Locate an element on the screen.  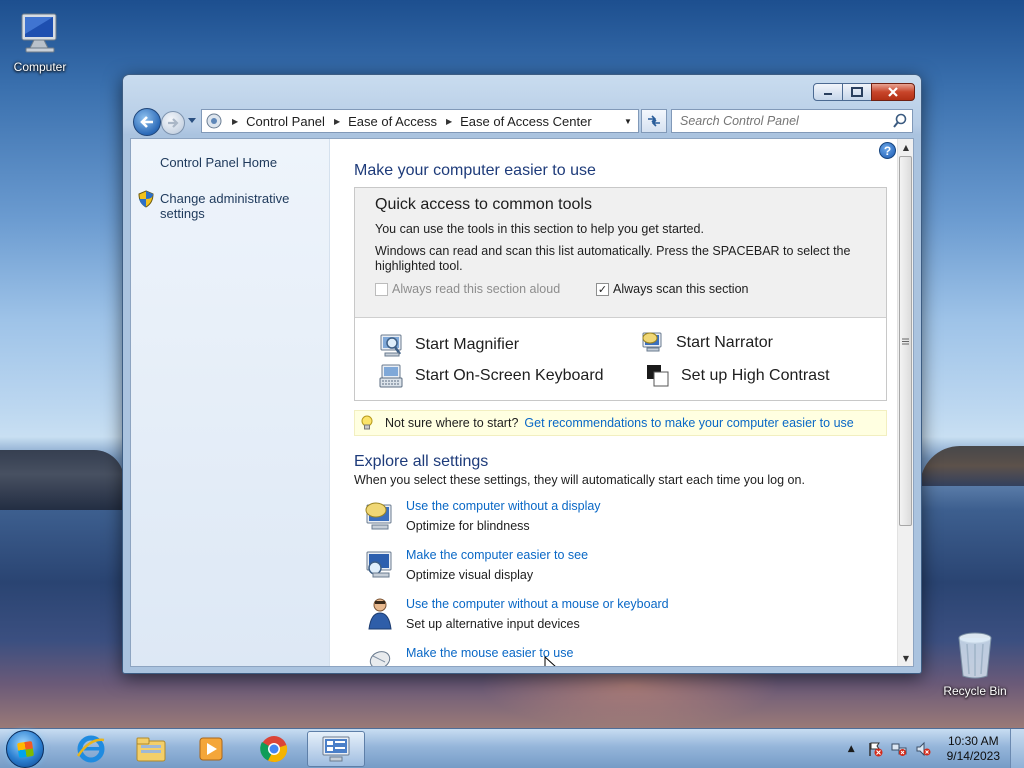
taskbar-control-panel is located at coordinates (336, 749).